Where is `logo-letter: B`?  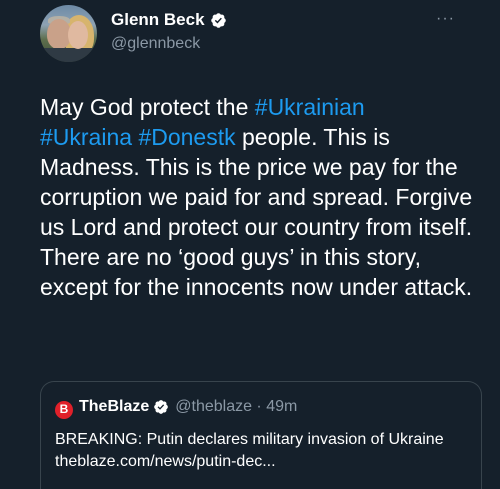 logo-letter: B is located at coordinates (64, 409).